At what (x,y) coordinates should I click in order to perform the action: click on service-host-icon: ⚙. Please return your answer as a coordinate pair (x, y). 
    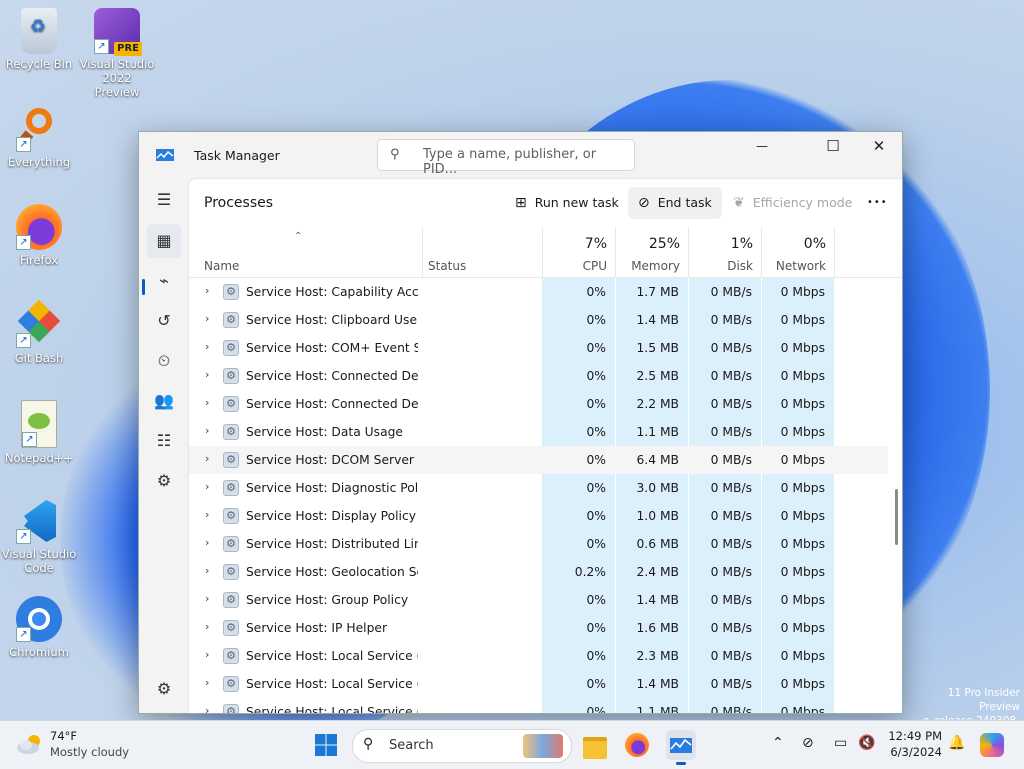
    Looking at the image, I should click on (231, 516).